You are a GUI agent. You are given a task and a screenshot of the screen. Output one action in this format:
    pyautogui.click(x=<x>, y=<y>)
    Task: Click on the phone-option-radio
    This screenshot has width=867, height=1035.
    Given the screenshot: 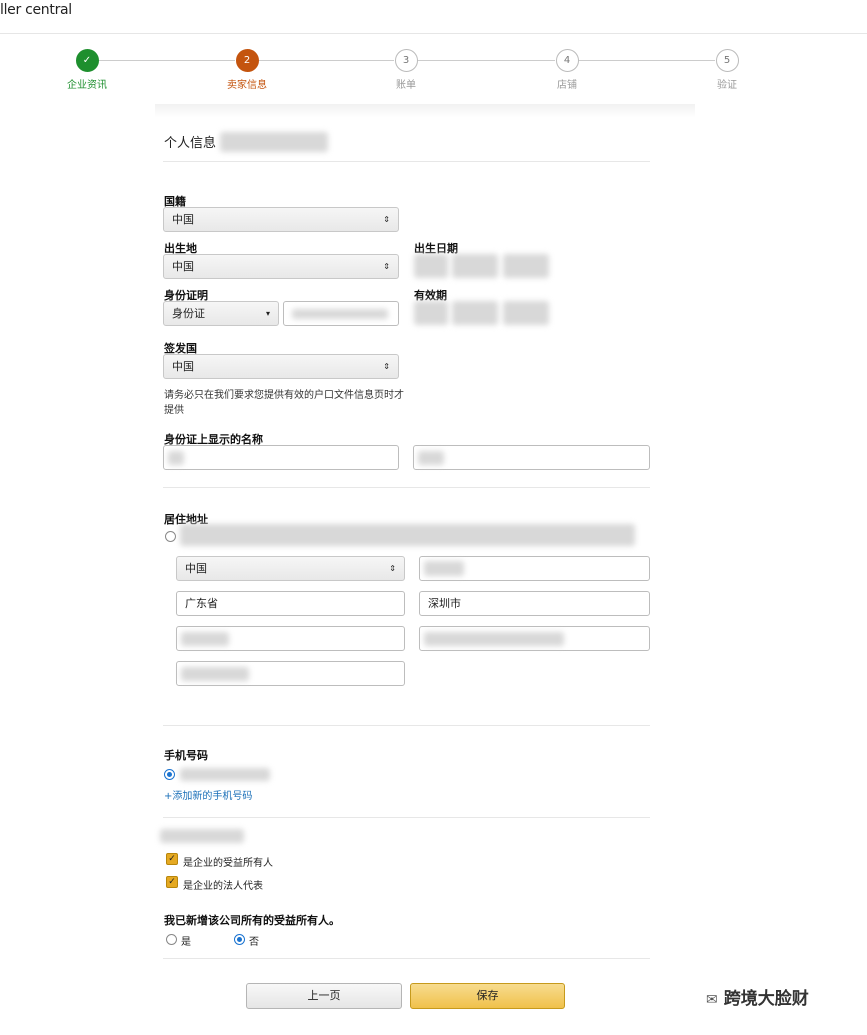 What is the action you would take?
    pyautogui.click(x=169, y=774)
    